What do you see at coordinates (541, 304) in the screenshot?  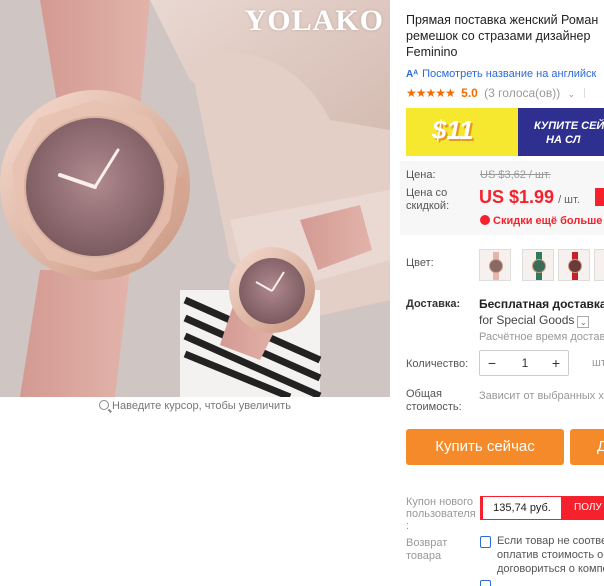 I see `shipping-title: Бесплатная доставка в` at bounding box center [541, 304].